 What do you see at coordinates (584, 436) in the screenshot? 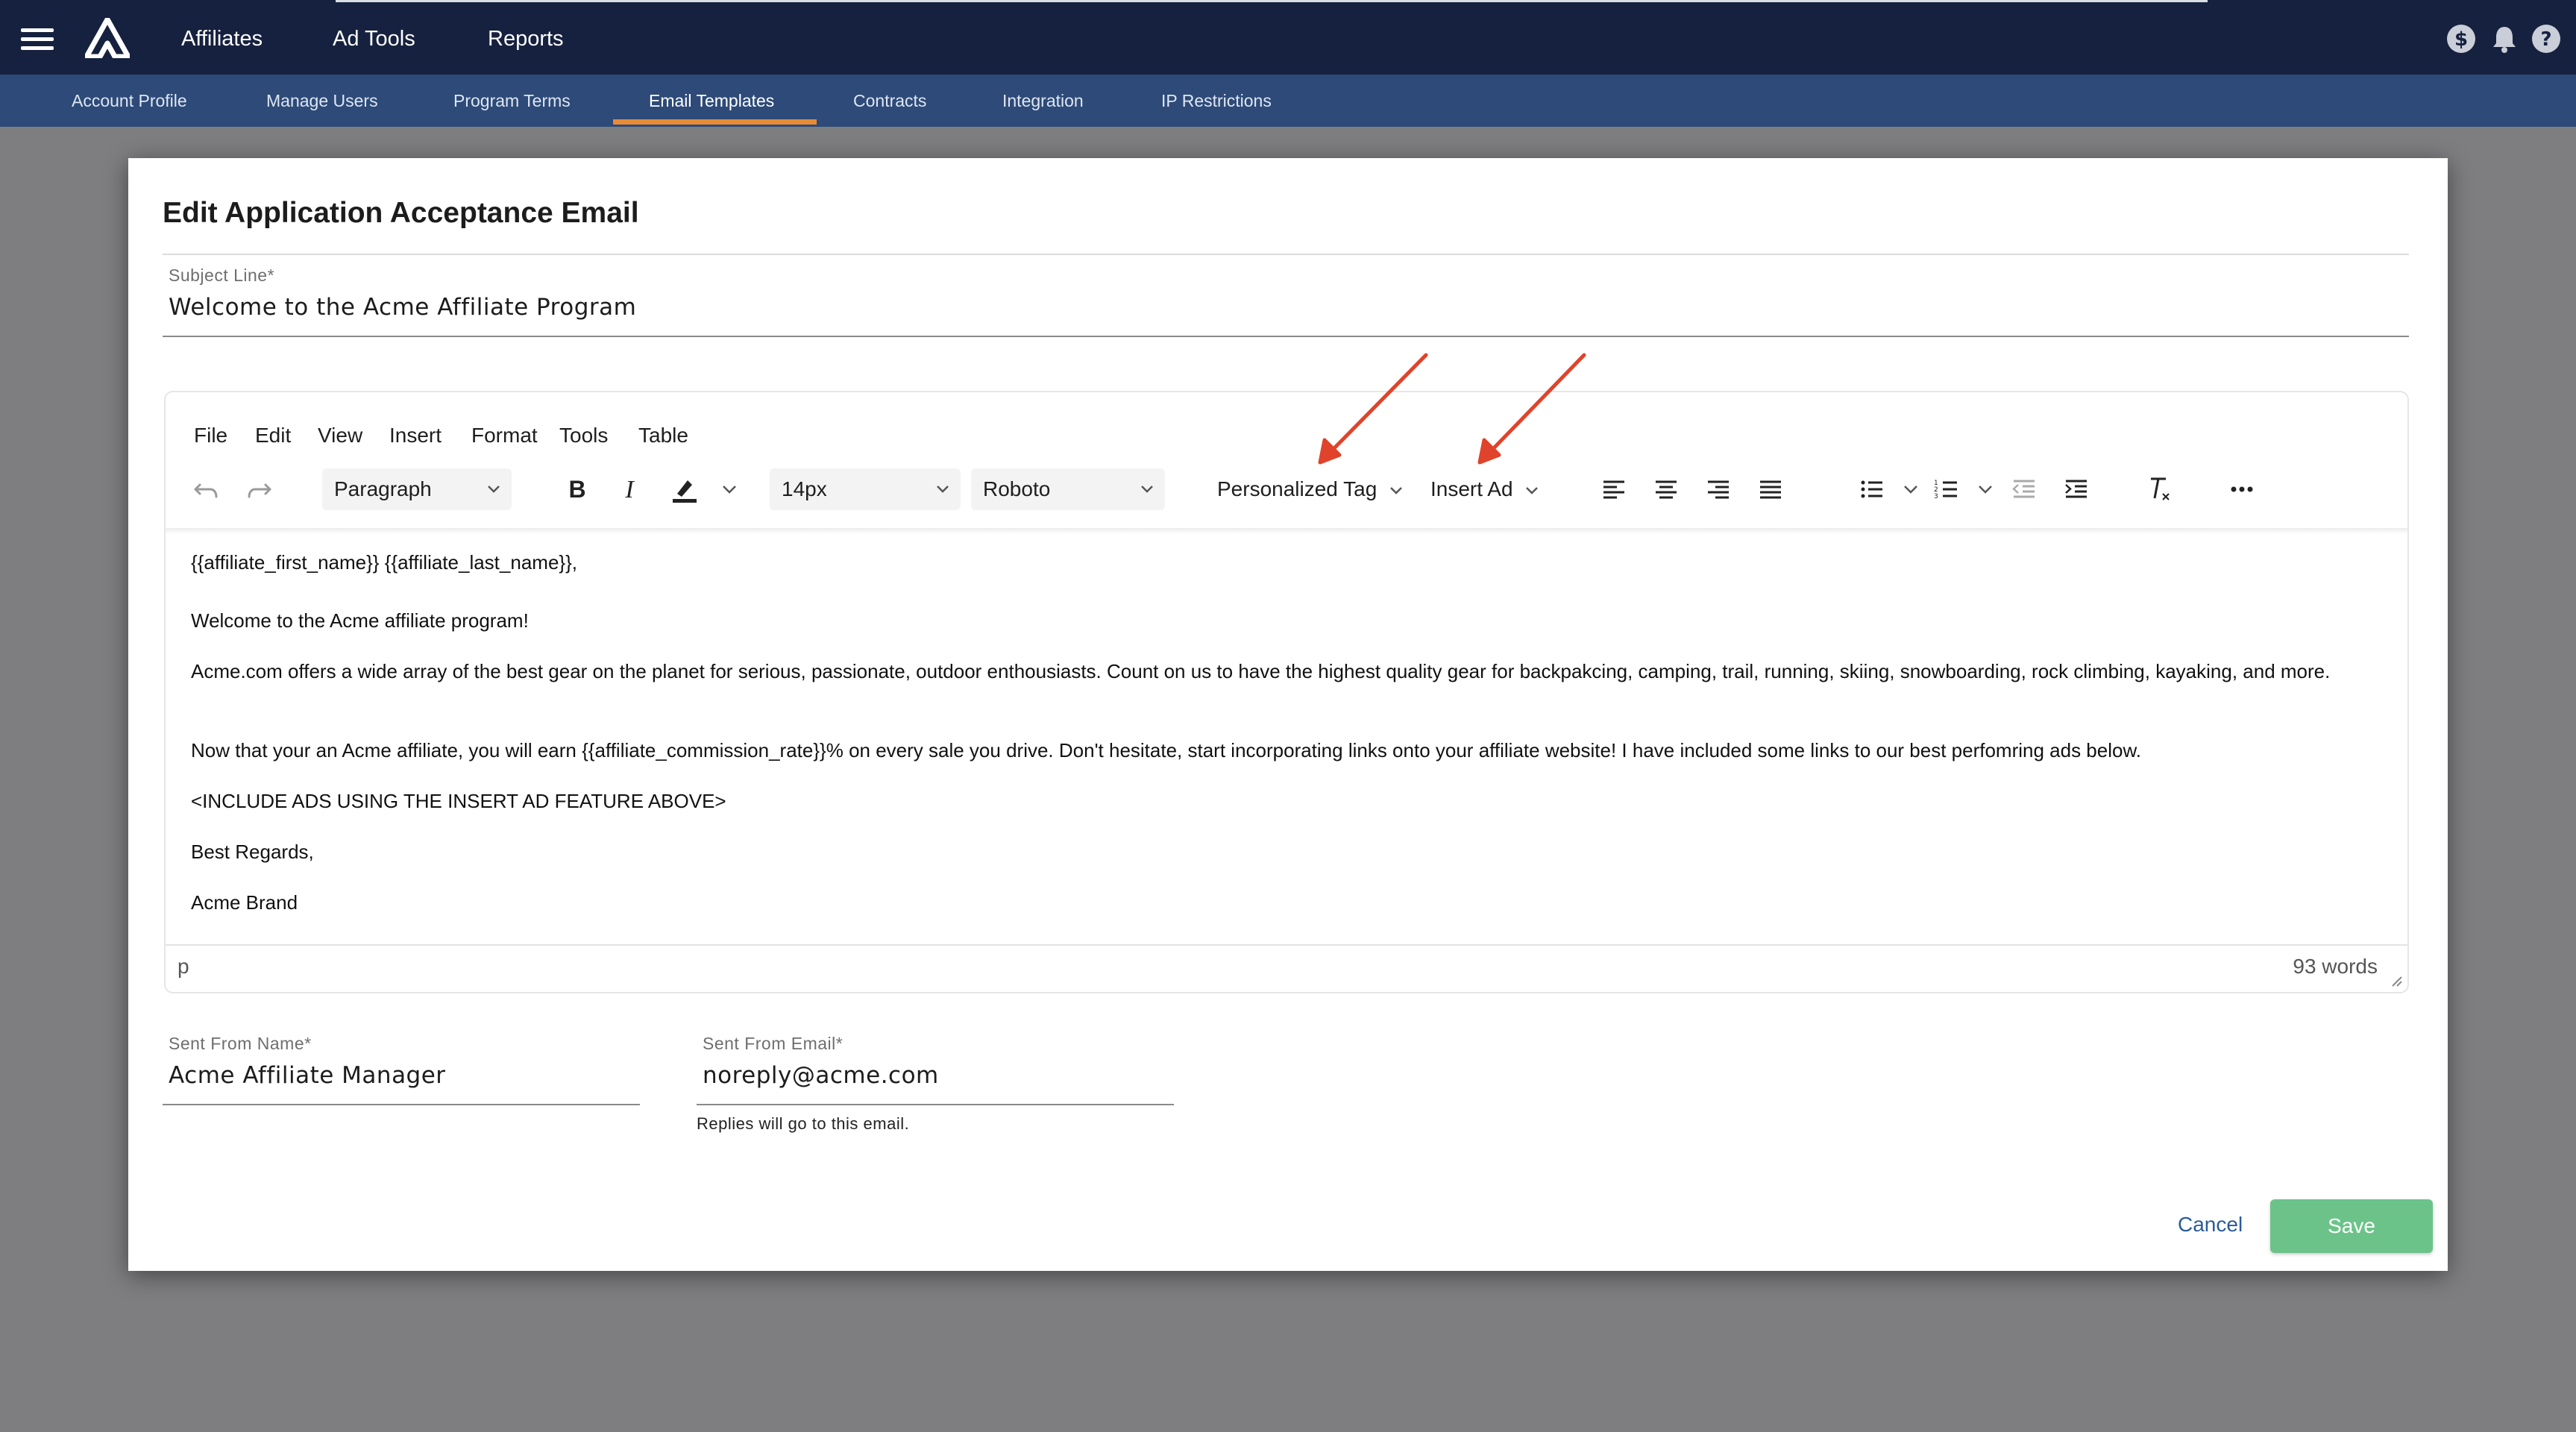
I see `menu-tools: Tools` at bounding box center [584, 436].